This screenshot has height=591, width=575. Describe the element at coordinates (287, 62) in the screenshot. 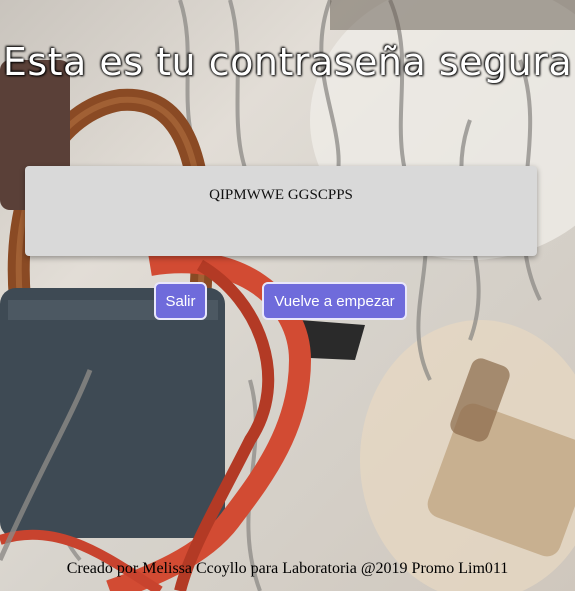

I see `page-title: Esta es tu contraseña segura` at that location.